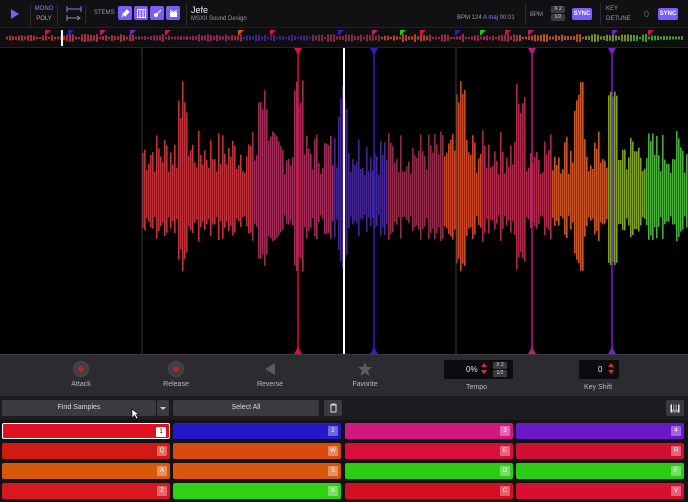 The width and height of the screenshot is (688, 502). What do you see at coordinates (333, 408) in the screenshot?
I see `delete-button` at bounding box center [333, 408].